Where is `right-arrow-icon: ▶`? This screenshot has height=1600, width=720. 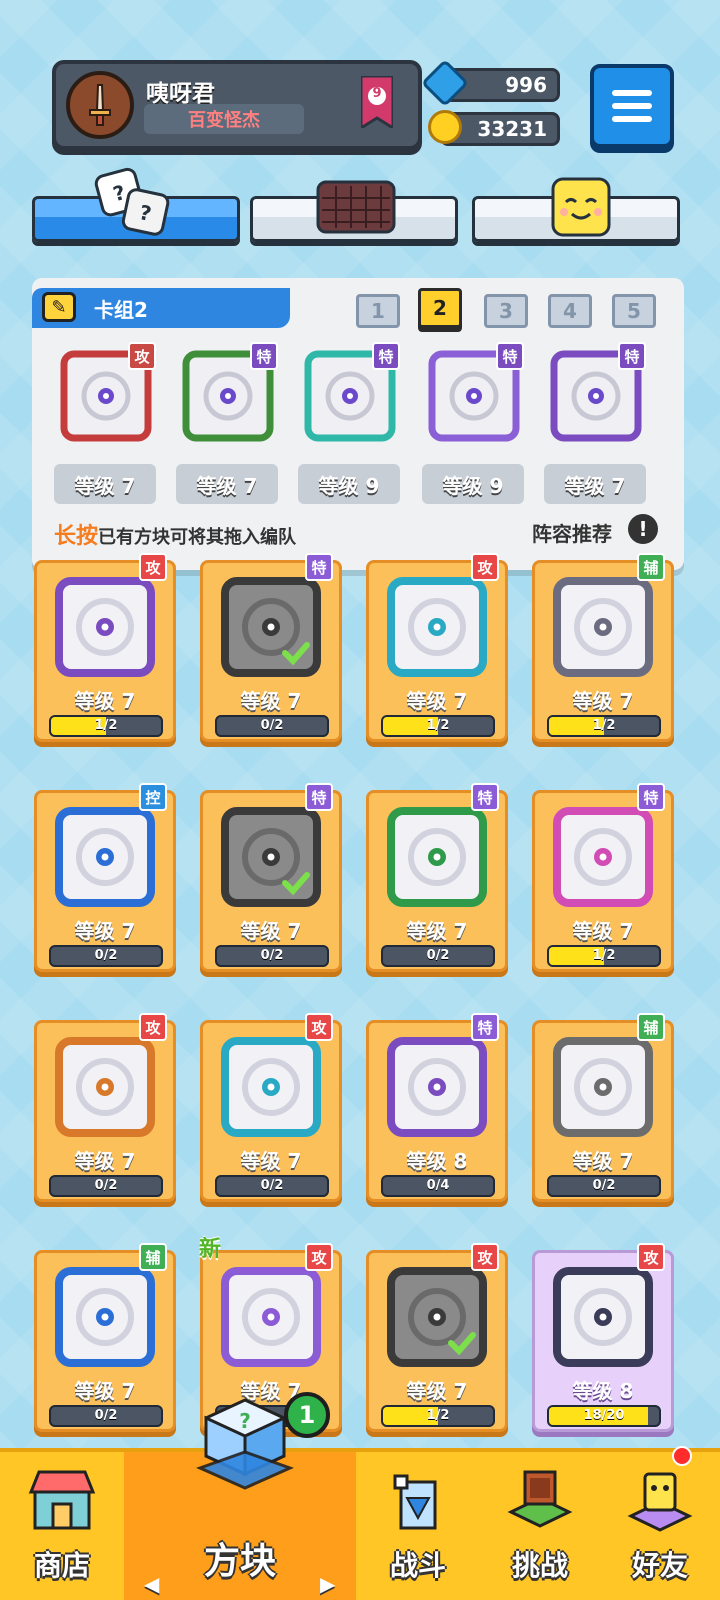
right-arrow-icon: ▶ is located at coordinates (327, 1584).